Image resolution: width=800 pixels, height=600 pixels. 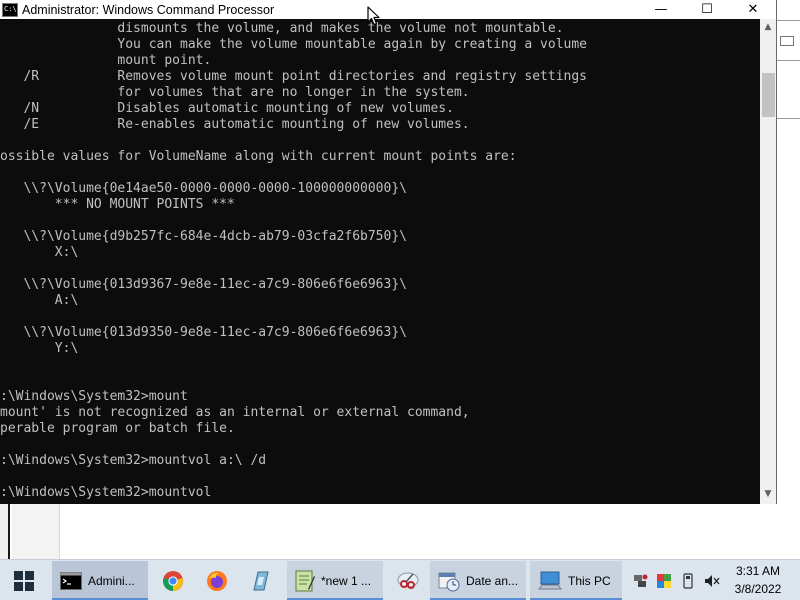 I want to click on app-icon, so click(x=261, y=580).